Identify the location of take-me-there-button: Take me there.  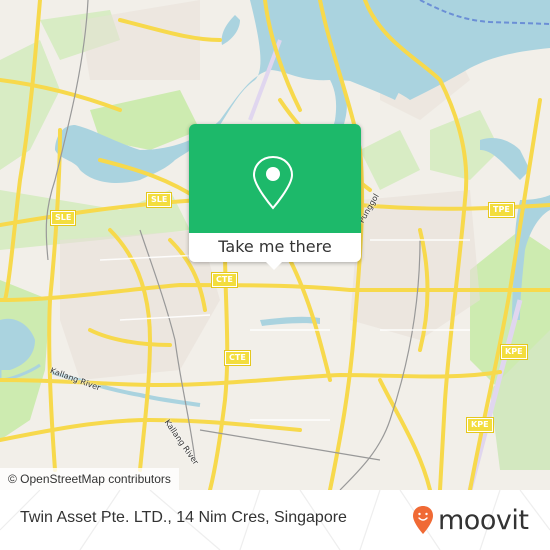
(275, 247).